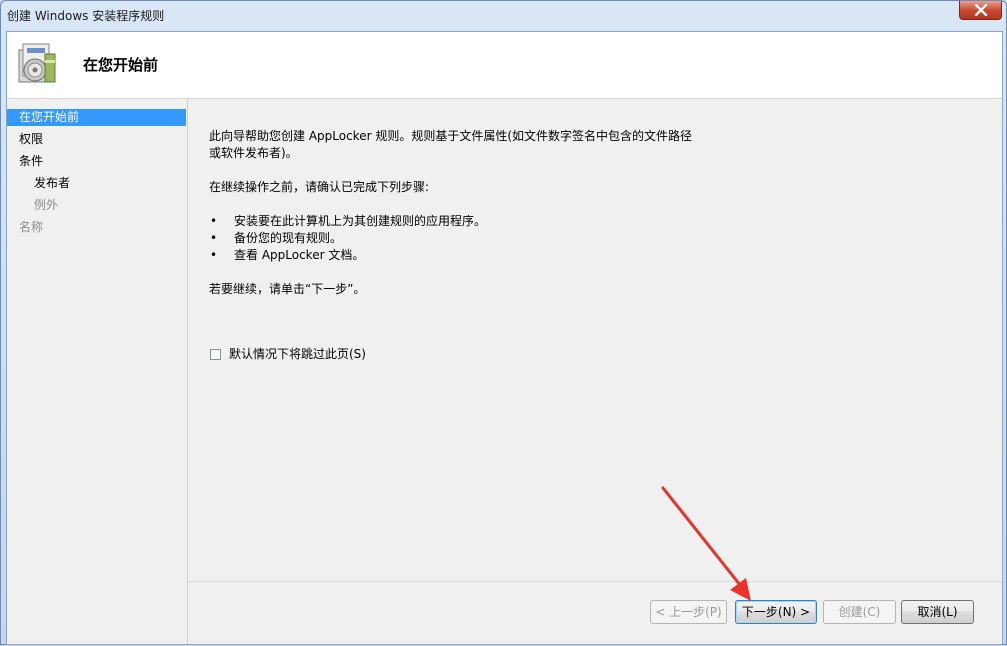 The image size is (1007, 646). Describe the element at coordinates (288, 238) in the screenshot. I see `step-2-text: 备份您的现有规则。` at that location.